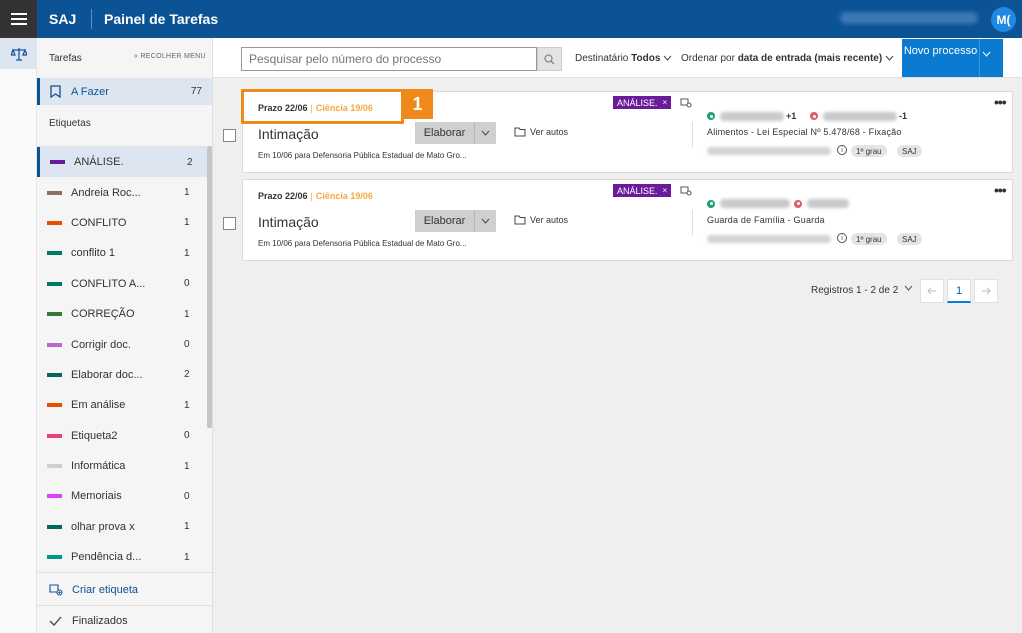 The width and height of the screenshot is (1022, 633). Describe the element at coordinates (389, 59) in the screenshot. I see `search-input` at that location.